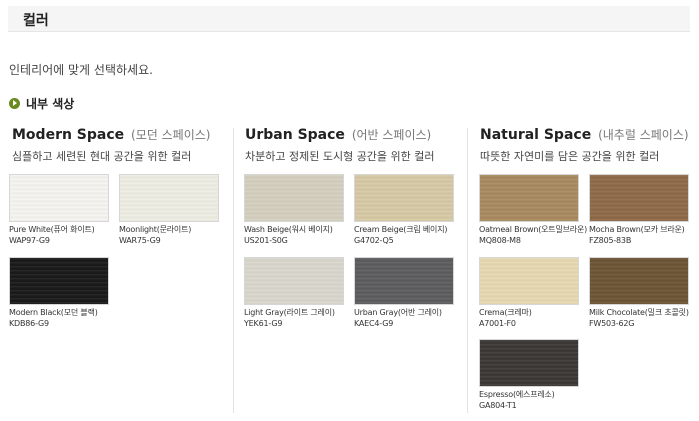 The image size is (699, 421). I want to click on swatch-name: Pure White(퓨어 화이트), so click(52, 229).